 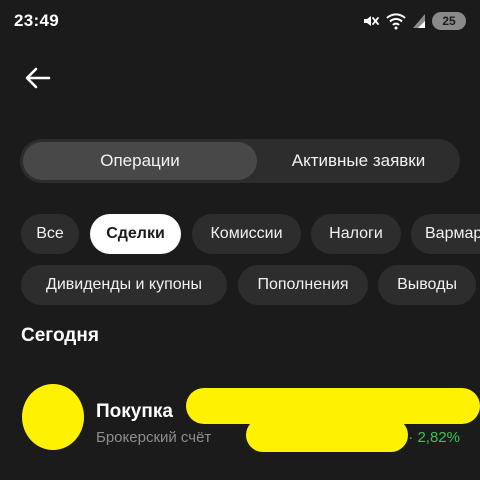 What do you see at coordinates (303, 285) in the screenshot?
I see `filter-chip-deposits: Пополнения` at bounding box center [303, 285].